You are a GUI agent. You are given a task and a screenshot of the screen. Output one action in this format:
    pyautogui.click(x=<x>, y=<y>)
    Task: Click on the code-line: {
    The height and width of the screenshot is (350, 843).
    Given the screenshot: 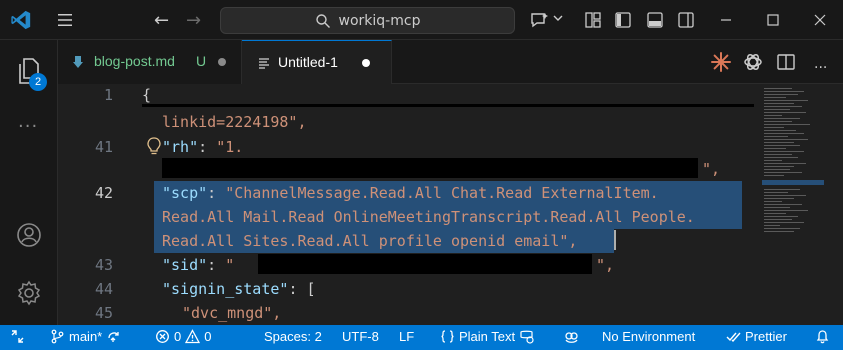 What is the action you would take?
    pyautogui.click(x=147, y=95)
    